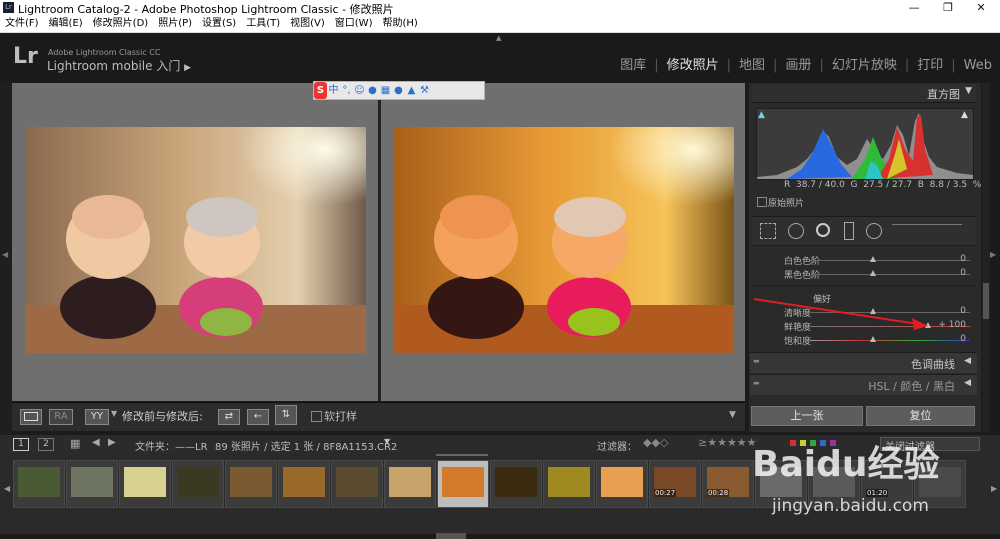 The height and width of the screenshot is (539, 1000). Describe the element at coordinates (31, 417) in the screenshot. I see `loupe-view-button` at that location.